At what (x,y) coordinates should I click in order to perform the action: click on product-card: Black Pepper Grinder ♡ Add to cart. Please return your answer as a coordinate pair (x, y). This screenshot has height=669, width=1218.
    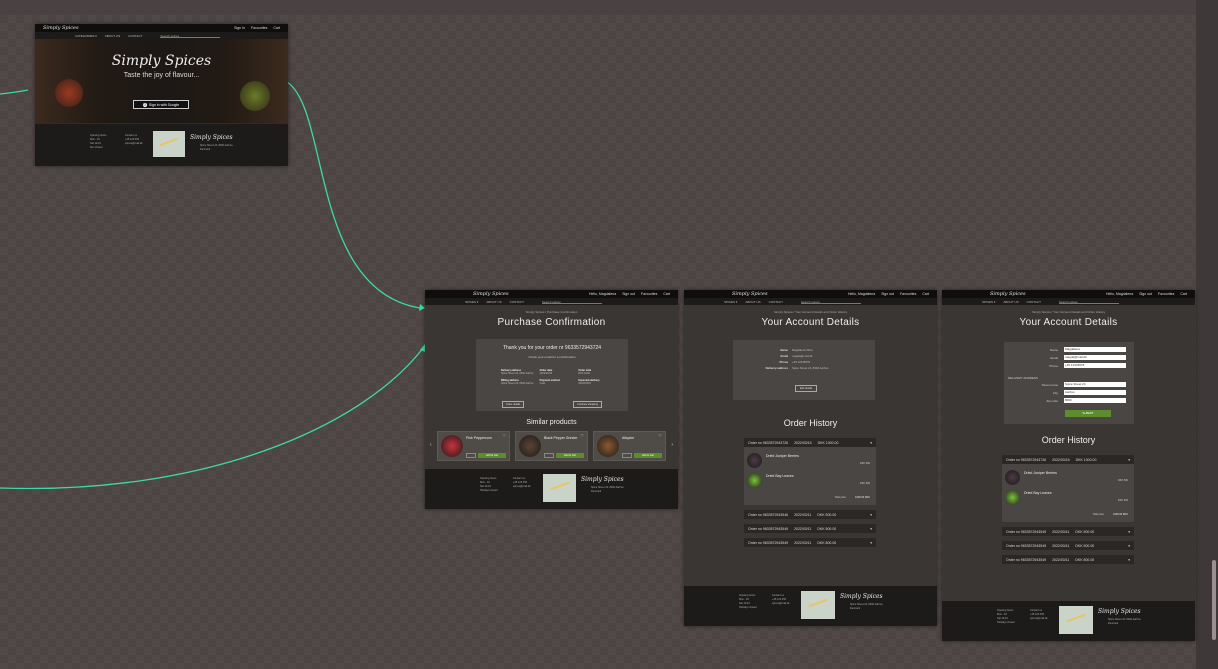
    Looking at the image, I should click on (551, 446).